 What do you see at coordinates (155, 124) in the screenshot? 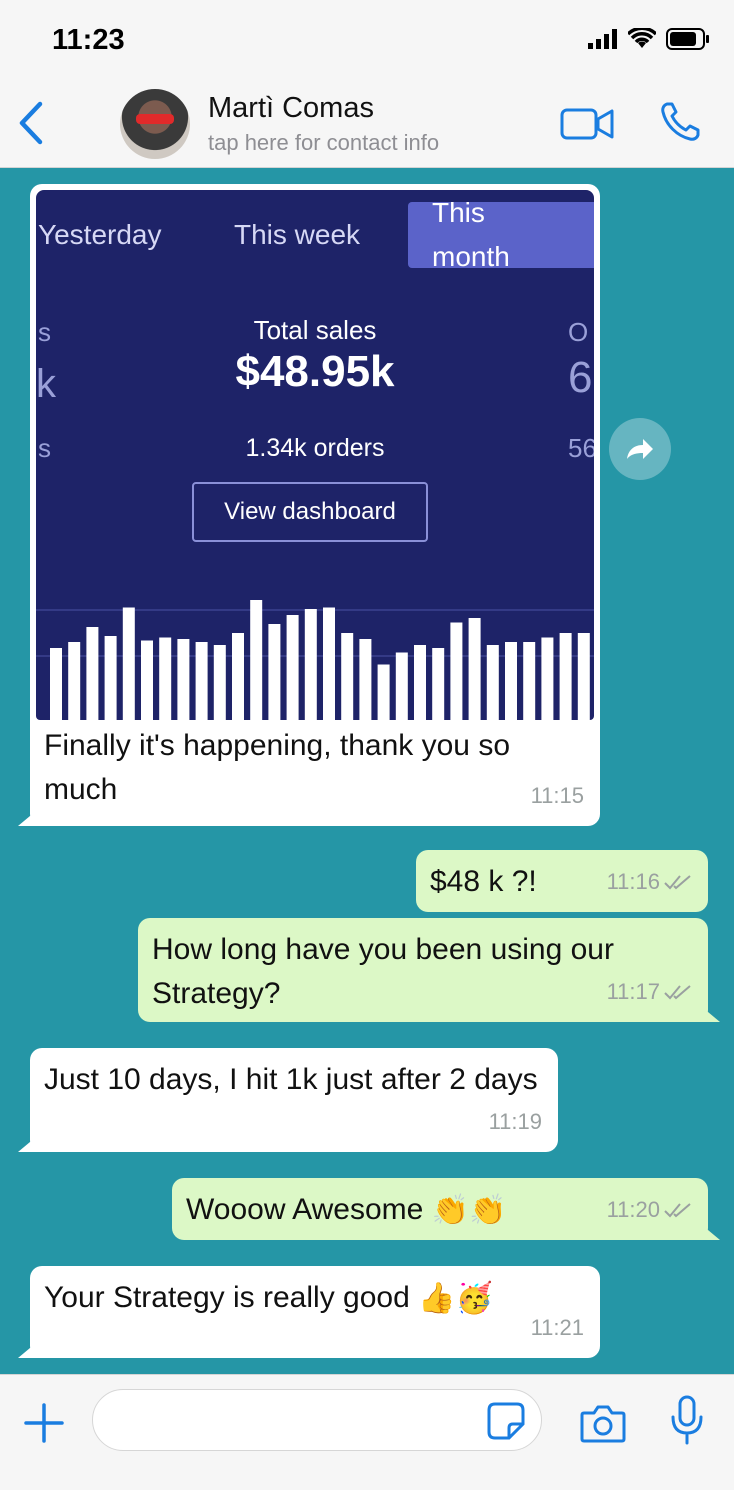
I see `avatar` at bounding box center [155, 124].